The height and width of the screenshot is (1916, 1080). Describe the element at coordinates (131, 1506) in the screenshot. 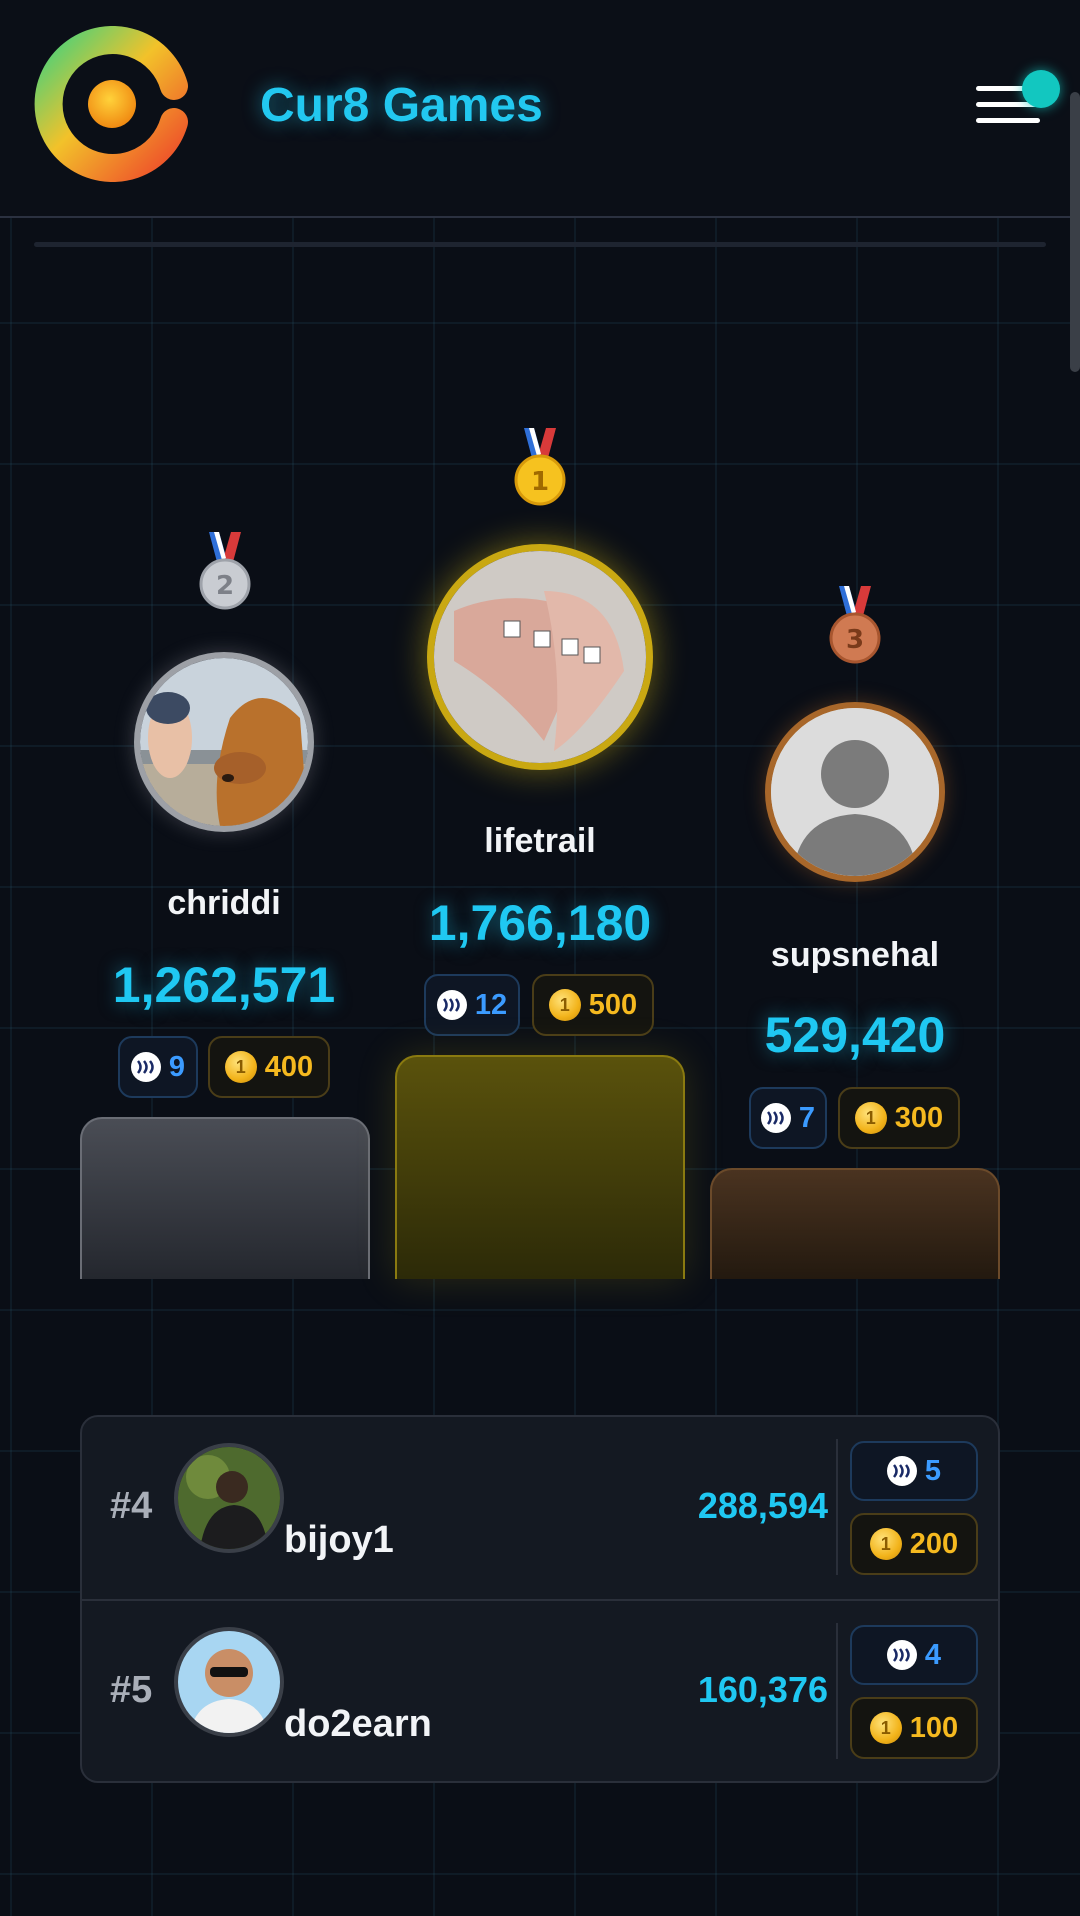

I see `rank-label: #4` at that location.